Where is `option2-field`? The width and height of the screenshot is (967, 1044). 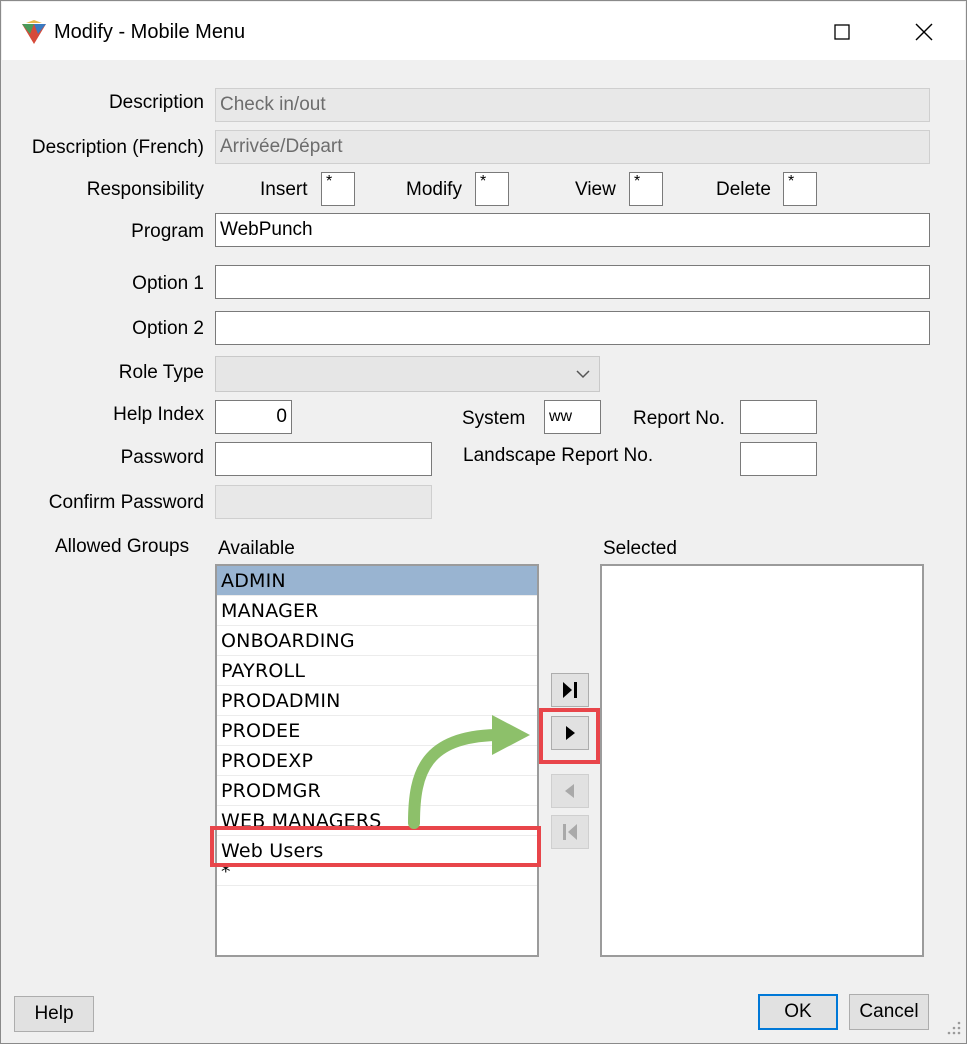
option2-field is located at coordinates (572, 328).